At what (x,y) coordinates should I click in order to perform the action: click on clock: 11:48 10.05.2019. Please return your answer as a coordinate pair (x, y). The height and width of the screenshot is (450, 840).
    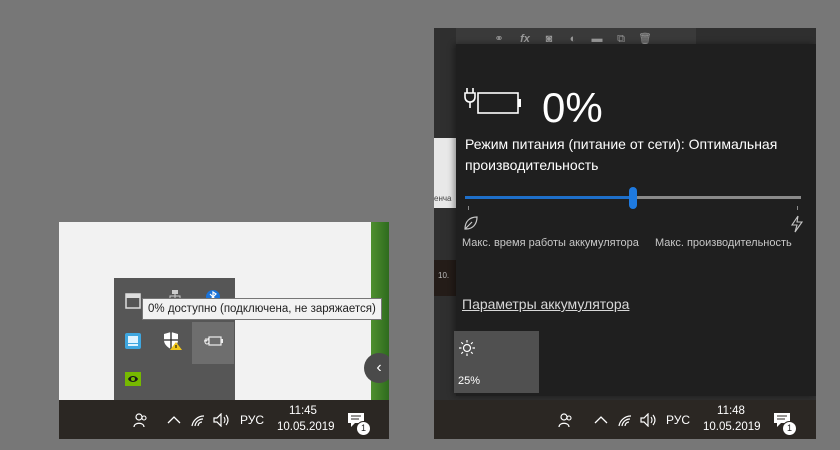
    Looking at the image, I should click on (732, 419).